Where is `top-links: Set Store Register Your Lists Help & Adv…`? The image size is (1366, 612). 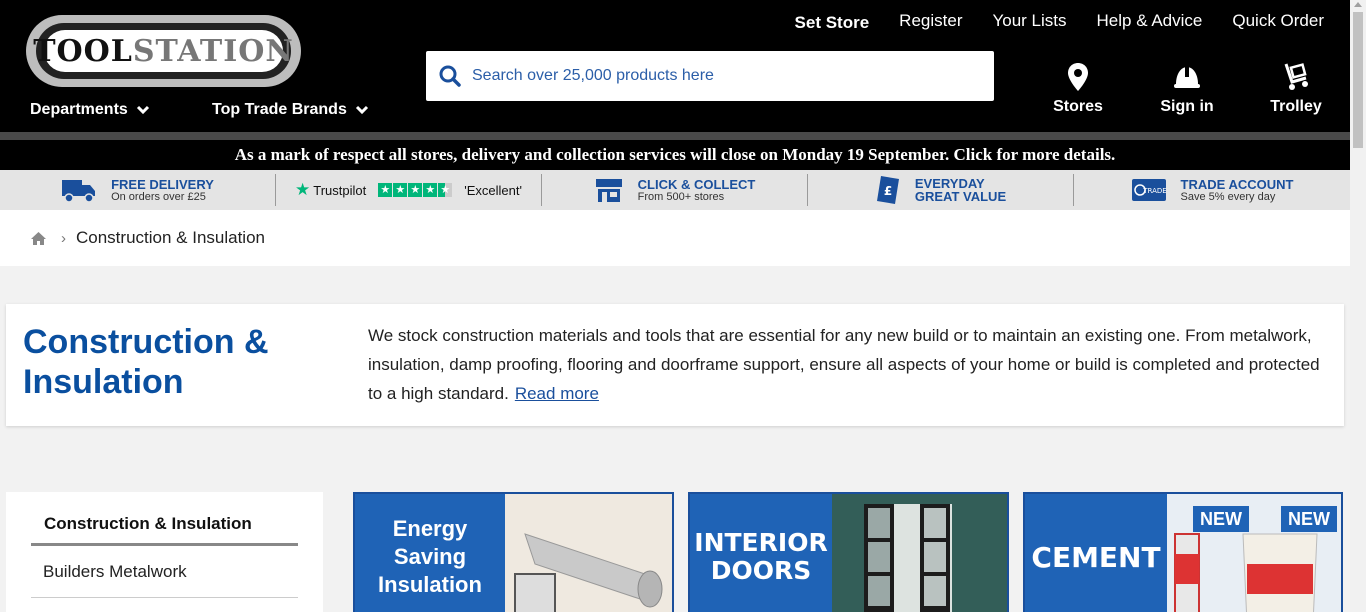 top-links: Set Store Register Your Lists Help & Adv… is located at coordinates (1044, 22).